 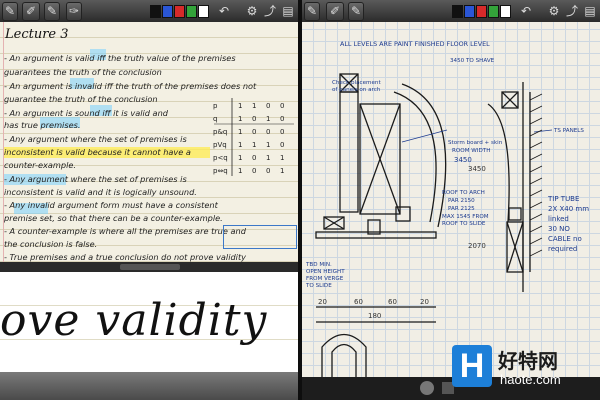 What do you see at coordinates (375, 316) in the screenshot?
I see `dimension: 180` at bounding box center [375, 316].